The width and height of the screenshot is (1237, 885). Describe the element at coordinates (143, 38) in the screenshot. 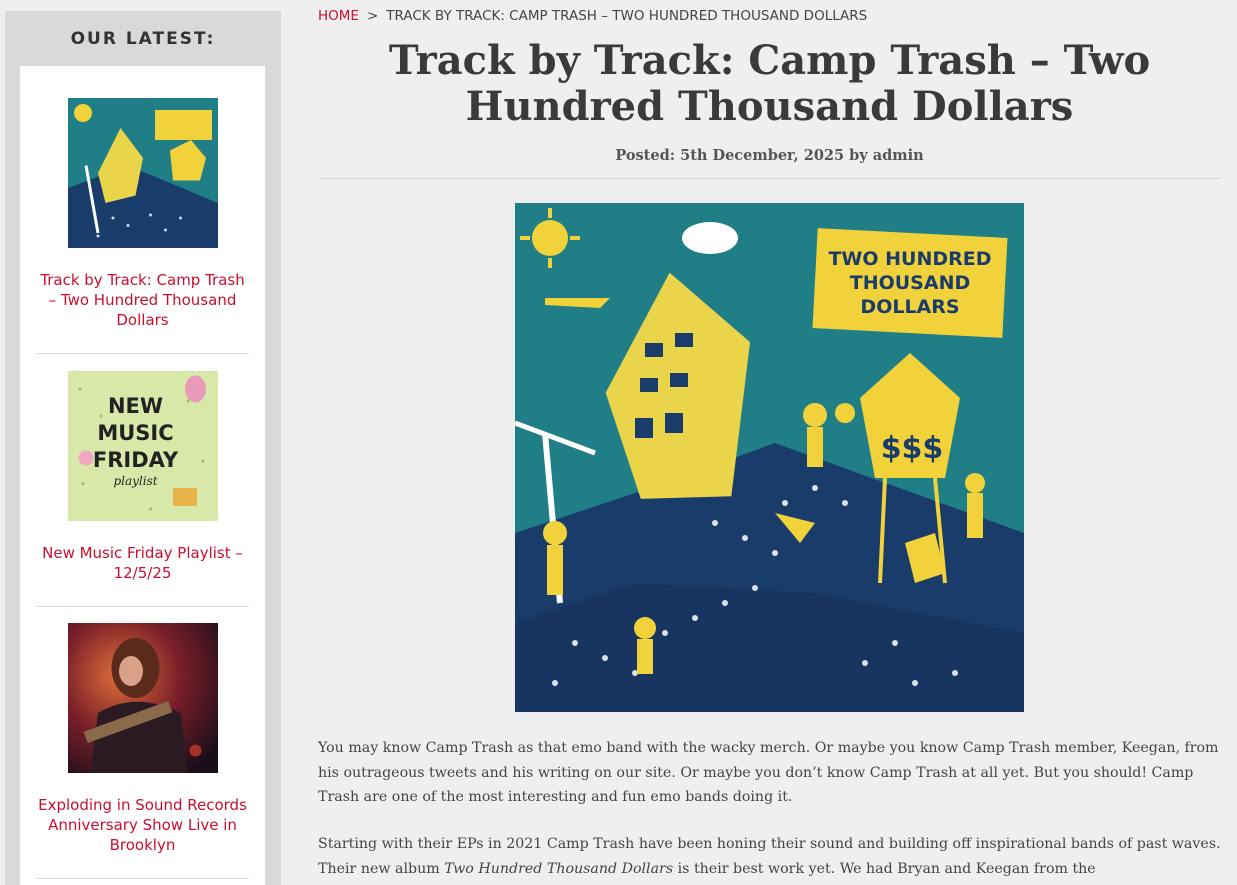

I see `sidebar-title: OUR LATEST:` at that location.